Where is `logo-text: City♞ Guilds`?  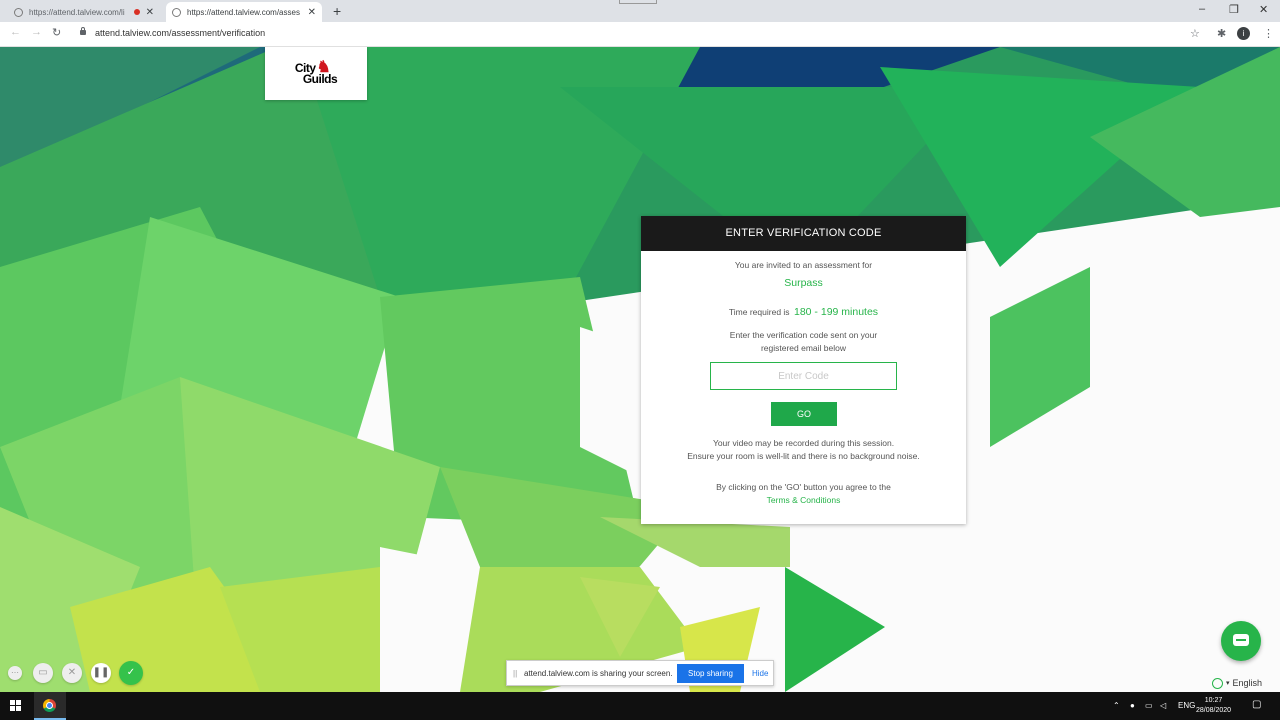 logo-text: City♞ Guilds is located at coordinates (316, 73).